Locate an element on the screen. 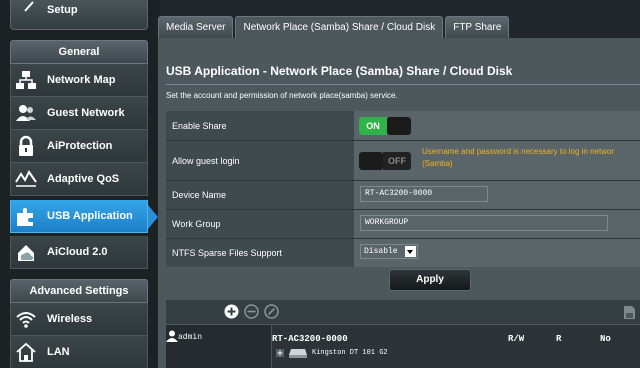  work-group-row: Work Group WORKGROUP is located at coordinates (403, 224).